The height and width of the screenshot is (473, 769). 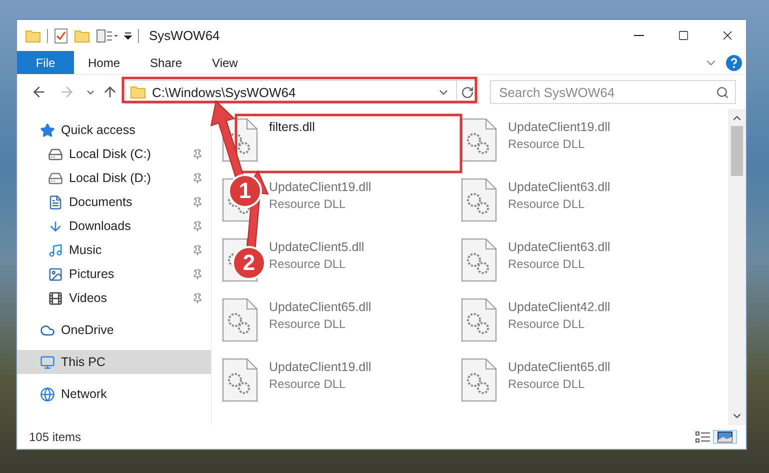 I want to click on file-name: UpdateClient5.dll, so click(x=316, y=247).